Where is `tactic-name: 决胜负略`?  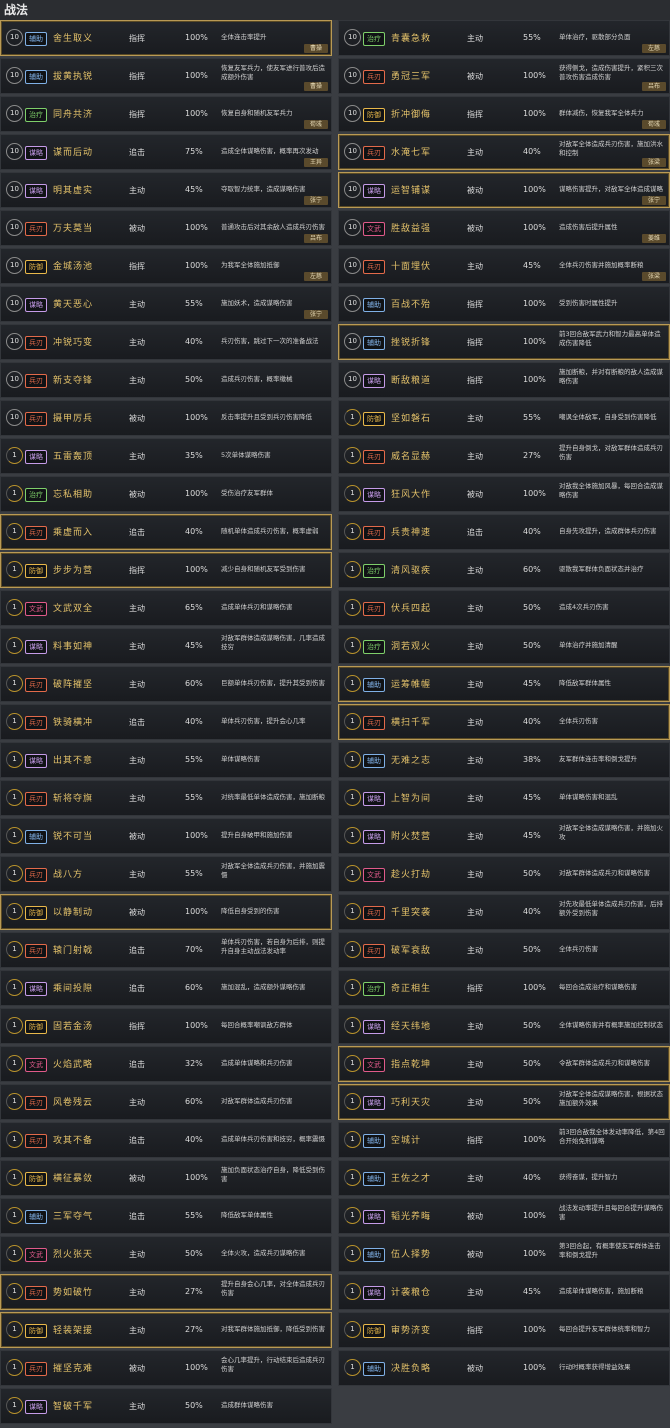
tactic-name: 决胜负略 is located at coordinates (411, 1369).